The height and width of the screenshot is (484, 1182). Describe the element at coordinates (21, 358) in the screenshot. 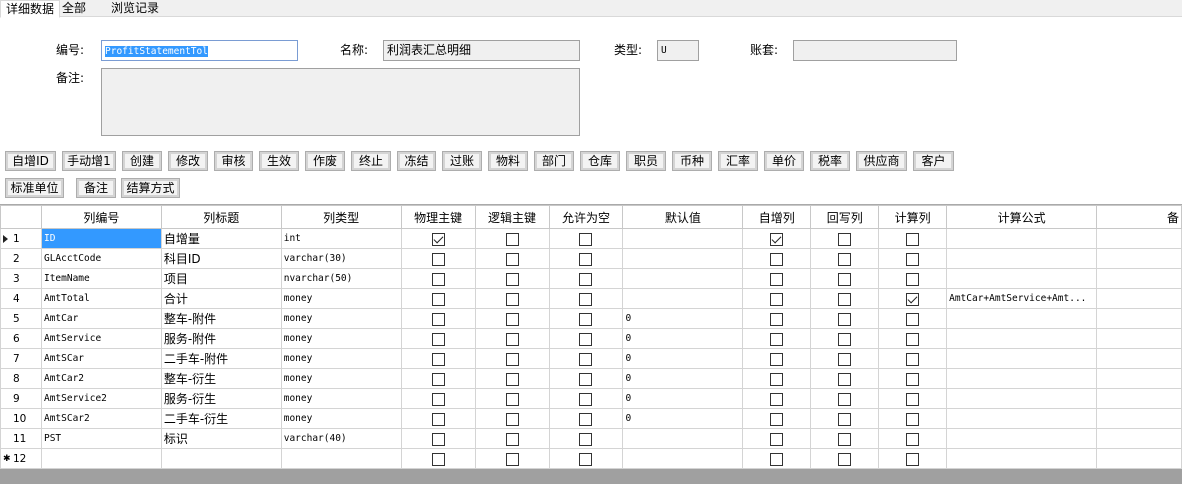

I see `row-header: 7` at that location.